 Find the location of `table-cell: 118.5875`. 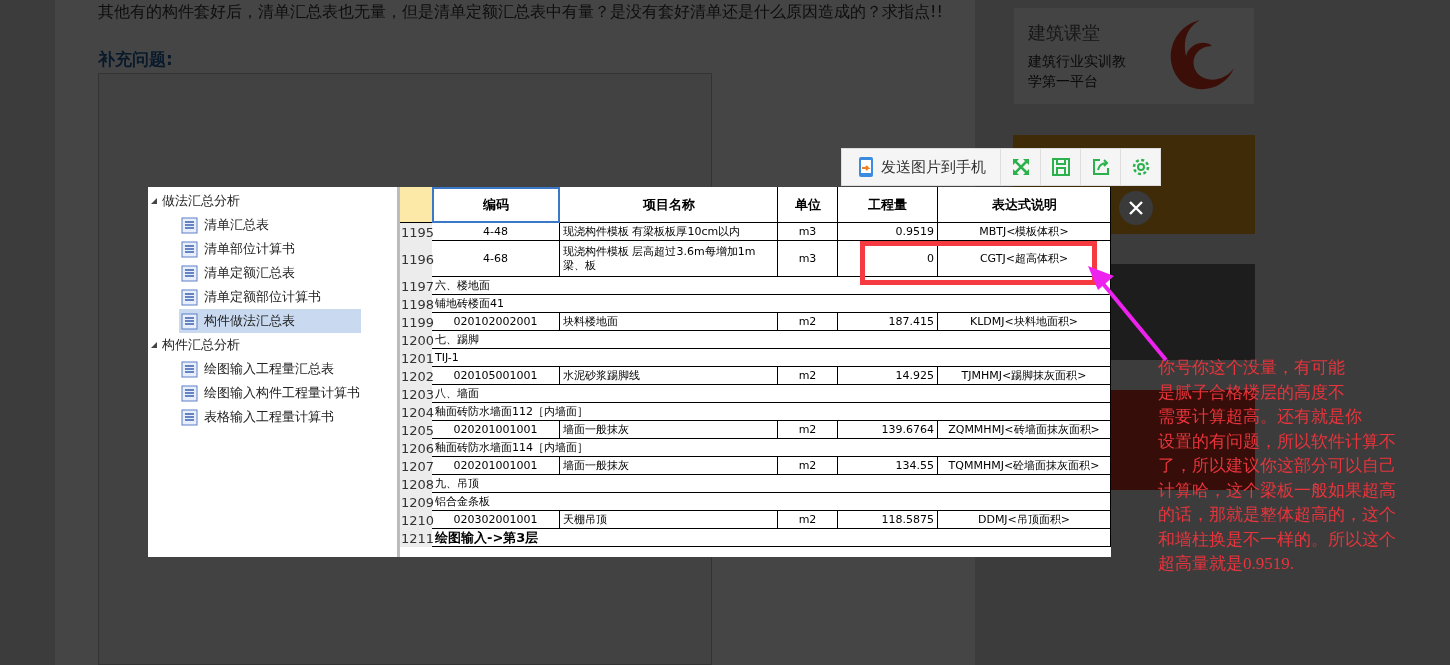

table-cell: 118.5875 is located at coordinates (888, 520).